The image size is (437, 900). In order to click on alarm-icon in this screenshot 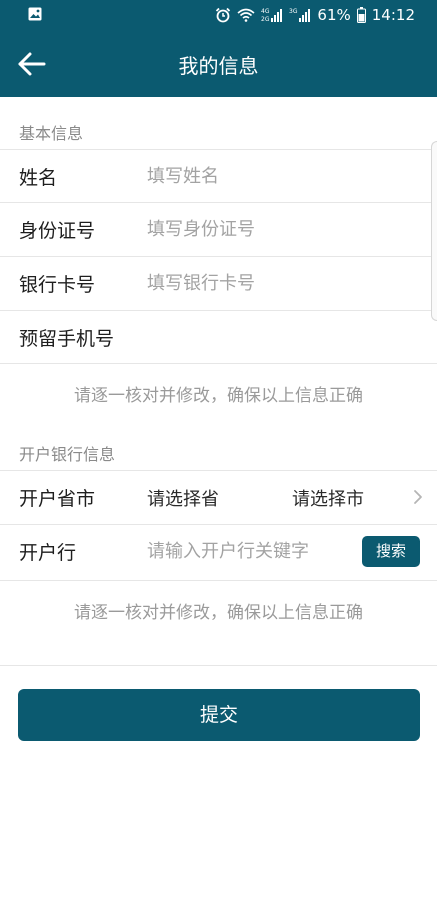, I will do `click(223, 15)`.